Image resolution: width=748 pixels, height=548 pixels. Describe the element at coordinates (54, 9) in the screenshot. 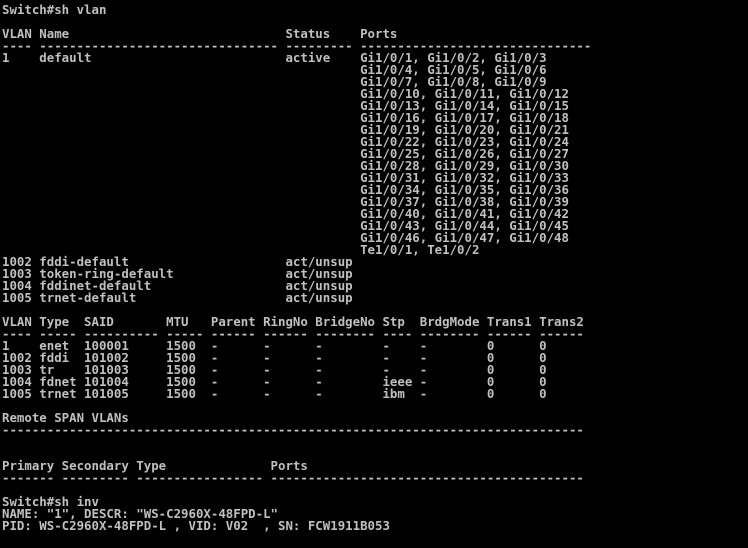

I see `terminal-line: Switch#sh vlan` at that location.